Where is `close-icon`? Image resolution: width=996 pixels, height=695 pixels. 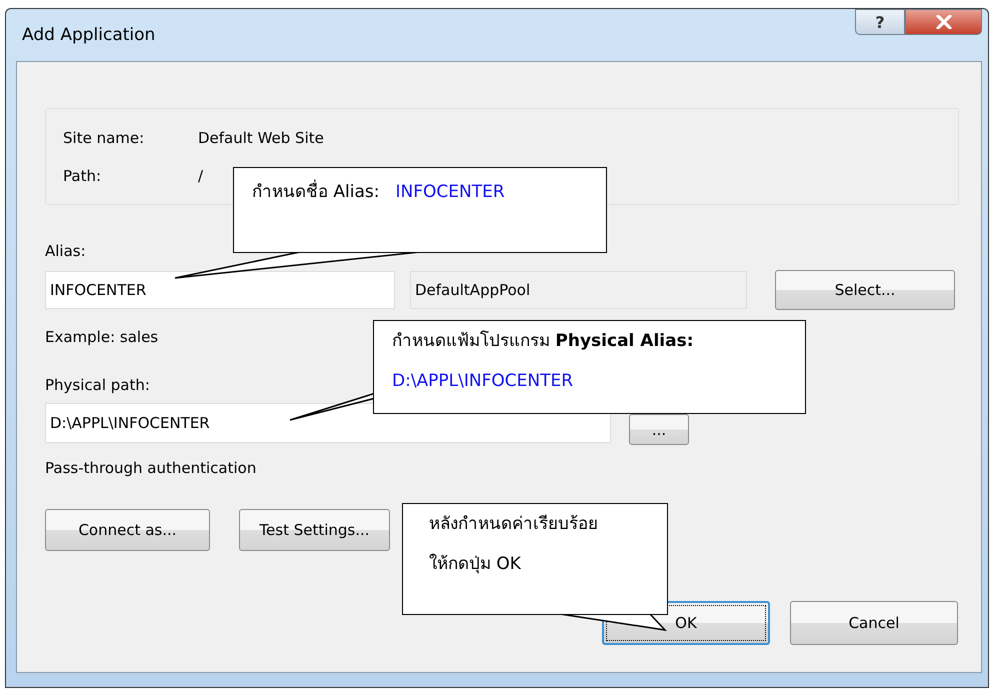 close-icon is located at coordinates (944, 22).